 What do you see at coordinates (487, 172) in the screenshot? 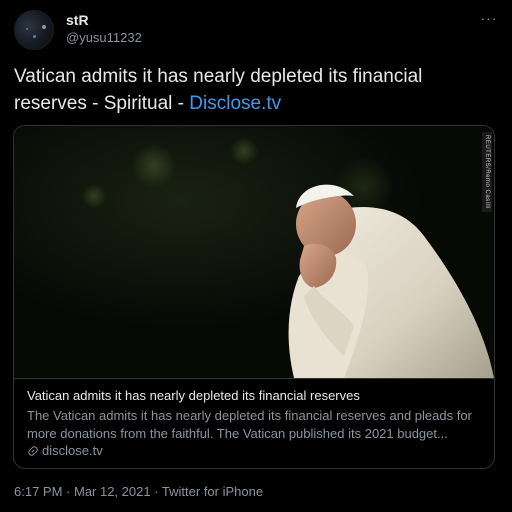
I see `photo-credit: REUTERS/Remo Casilli` at bounding box center [487, 172].